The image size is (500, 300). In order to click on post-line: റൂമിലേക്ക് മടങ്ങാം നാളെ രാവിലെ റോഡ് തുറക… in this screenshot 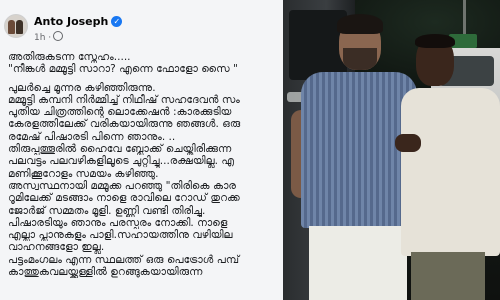, I will do `click(124, 198)`.